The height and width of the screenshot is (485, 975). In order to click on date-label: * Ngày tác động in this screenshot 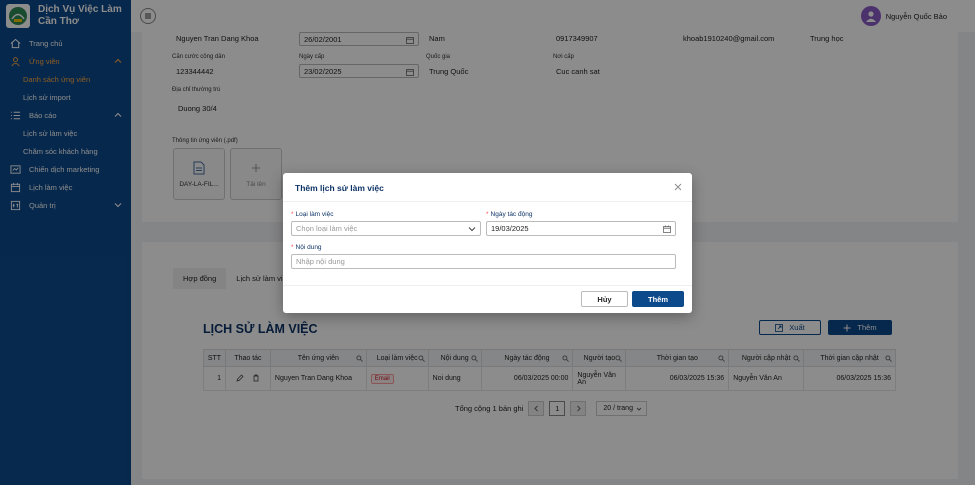, I will do `click(509, 214)`.